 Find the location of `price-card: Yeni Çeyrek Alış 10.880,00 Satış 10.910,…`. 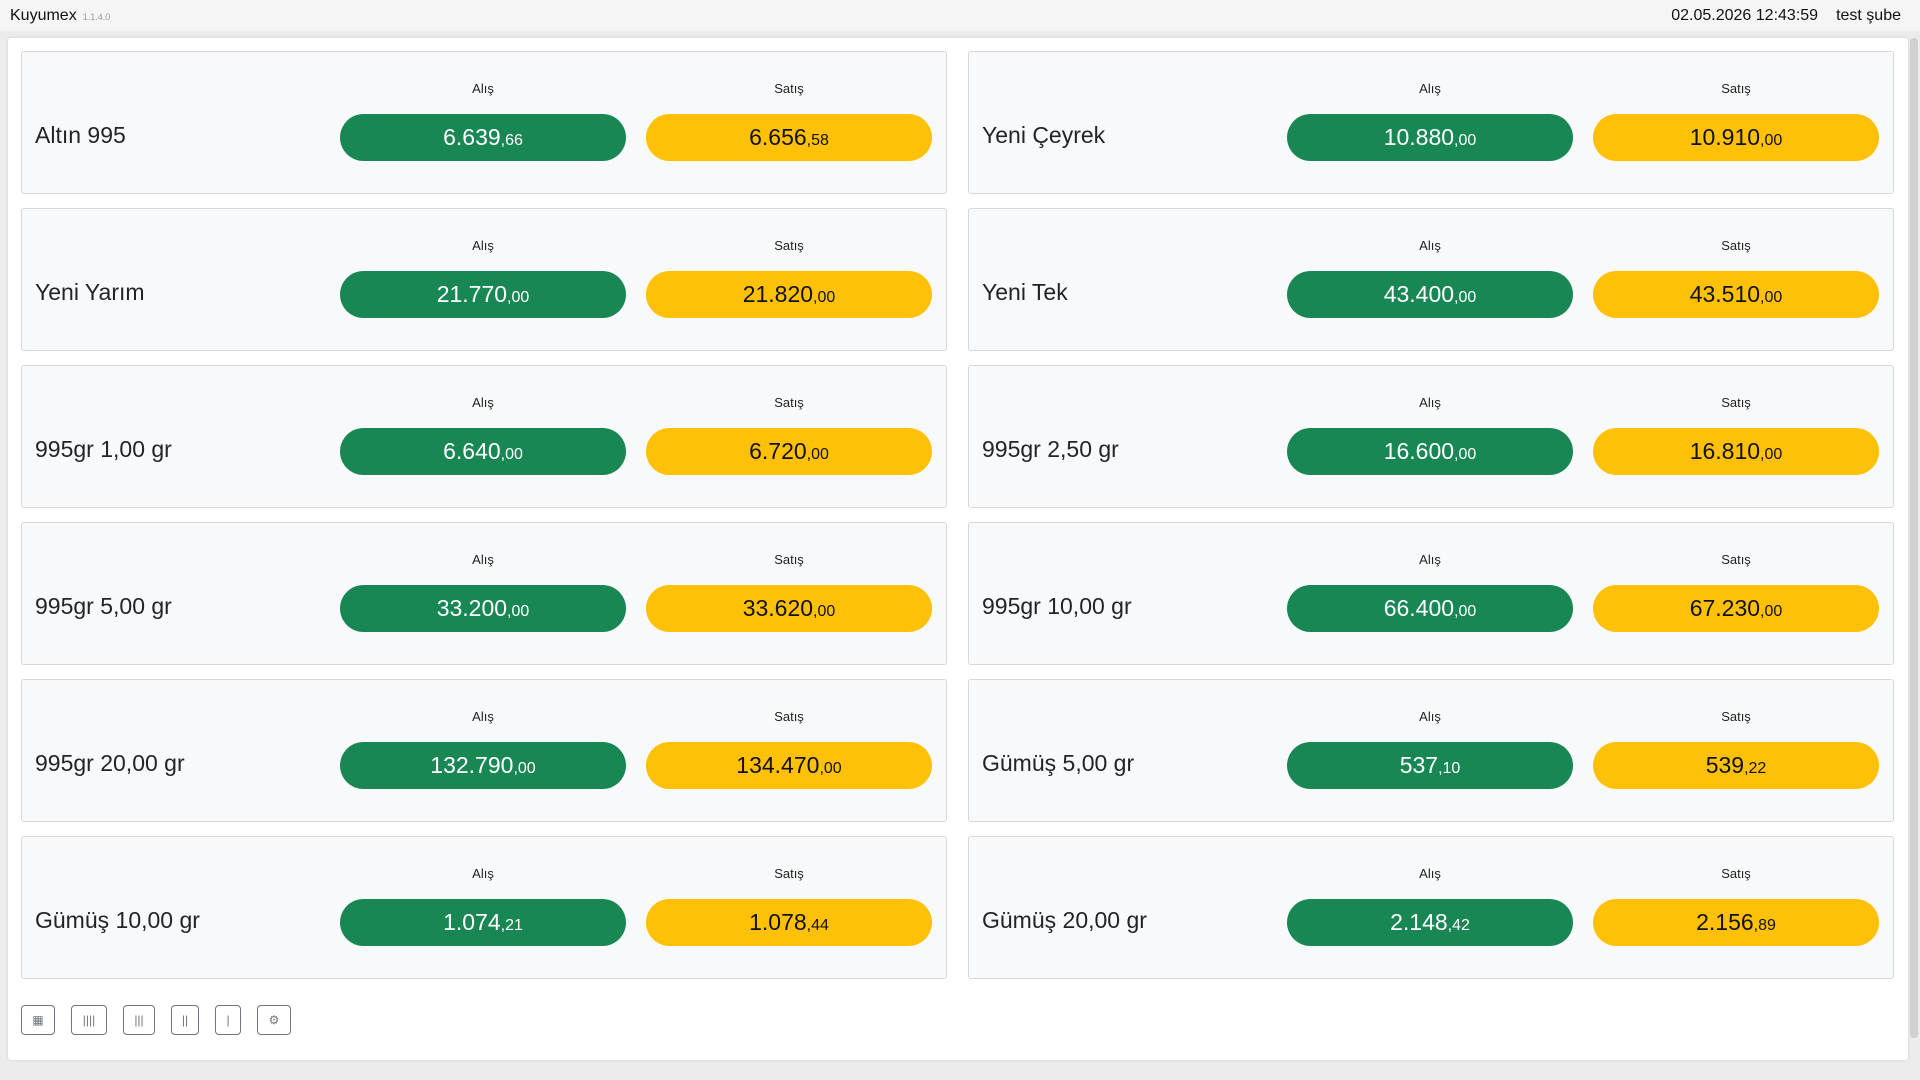

price-card: Yeni Çeyrek Alış 10.880,00 Satış 10.910,… is located at coordinates (1431, 122).